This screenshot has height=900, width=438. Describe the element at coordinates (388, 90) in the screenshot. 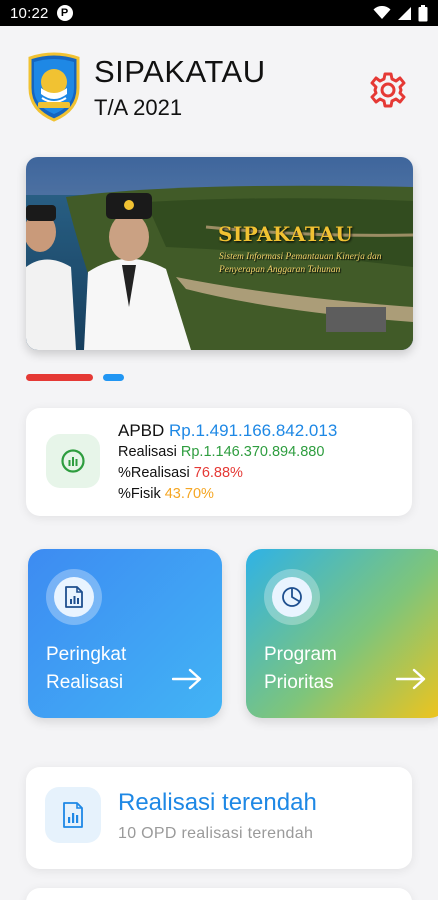

I see `gear-icon` at that location.